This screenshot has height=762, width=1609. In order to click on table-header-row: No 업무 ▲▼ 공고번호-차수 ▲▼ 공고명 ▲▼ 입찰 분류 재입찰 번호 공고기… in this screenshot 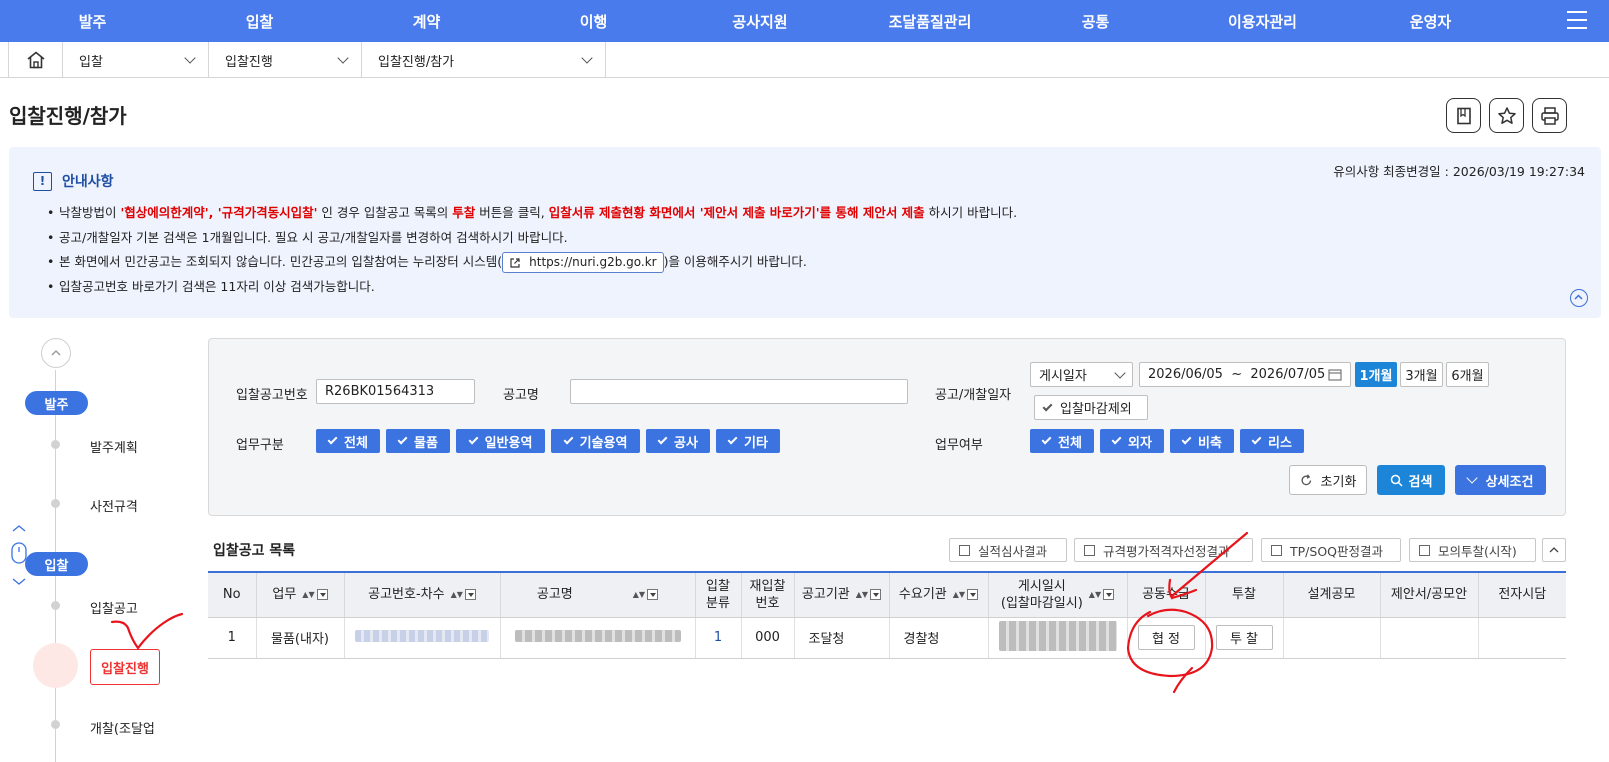, I will do `click(887, 594)`.